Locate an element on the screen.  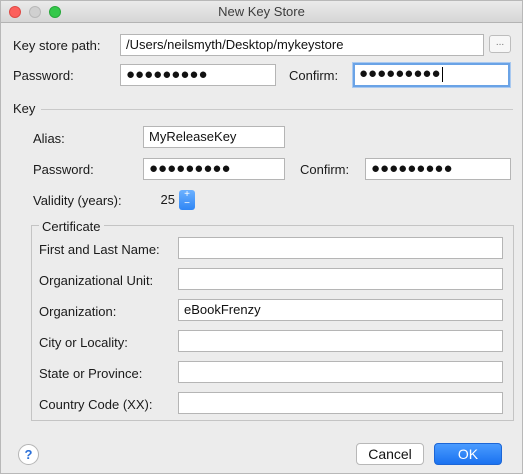
certificate-field-label: First and Last Name: is located at coordinates (99, 249).